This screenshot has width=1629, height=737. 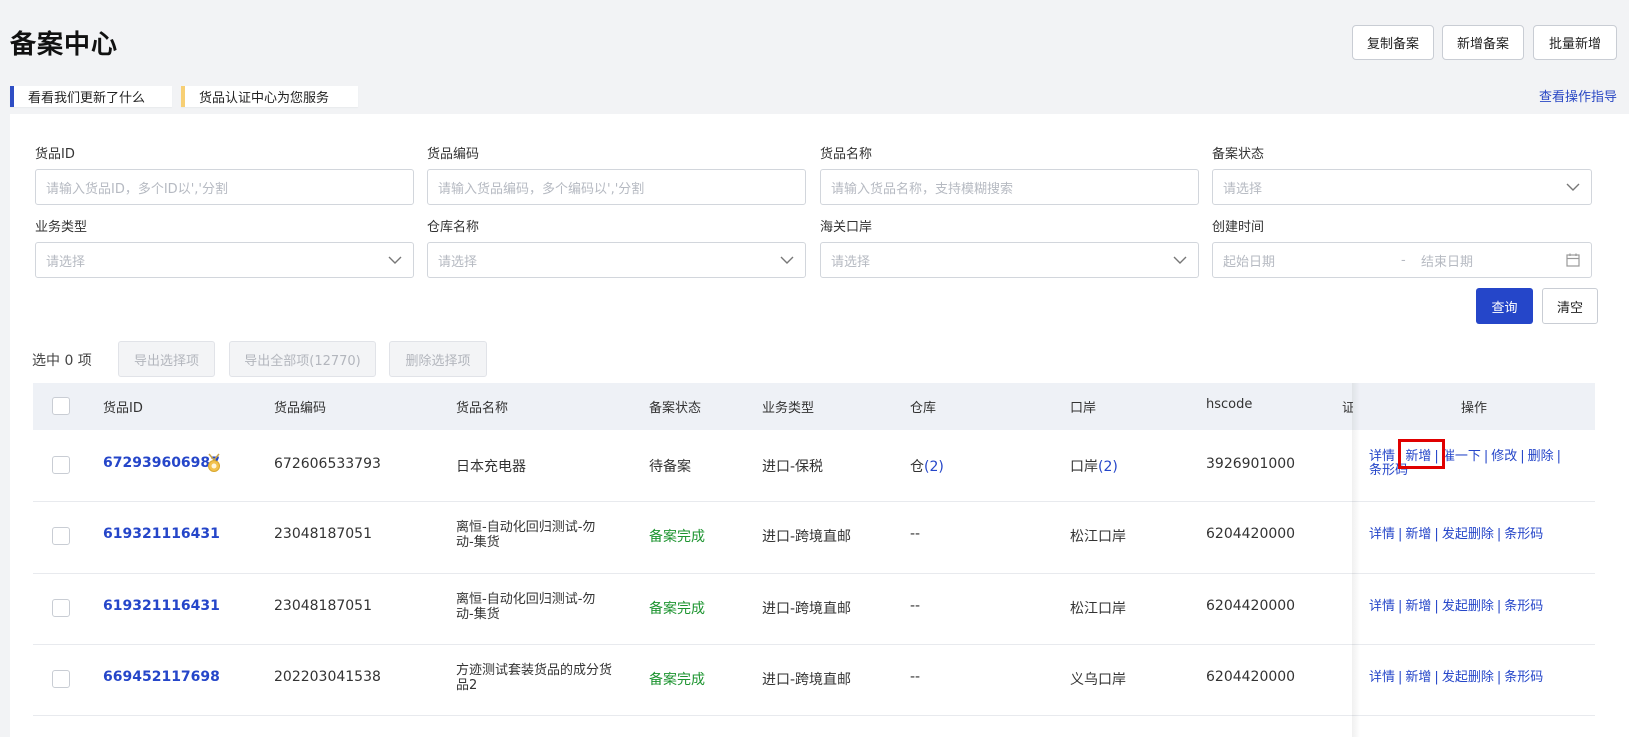 I want to click on batch-add-button: 批量新增, so click(x=1575, y=42).